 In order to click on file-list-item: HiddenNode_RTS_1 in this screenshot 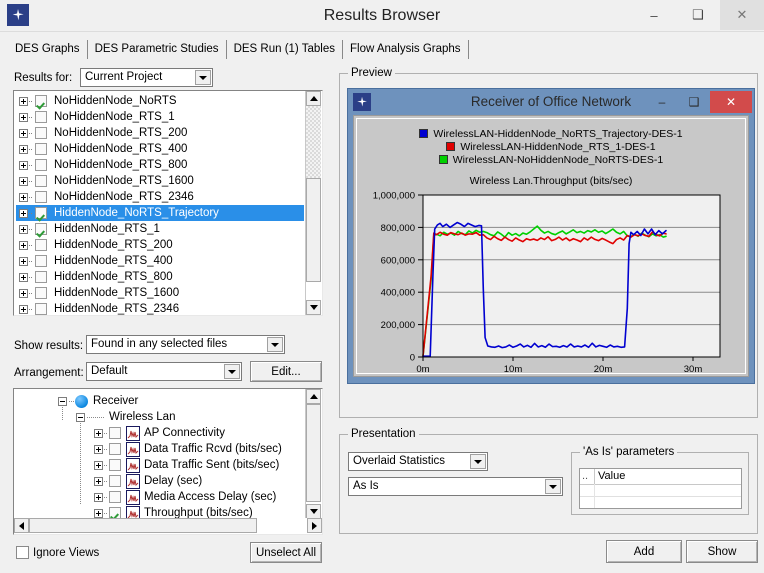, I will do `click(160, 229)`.